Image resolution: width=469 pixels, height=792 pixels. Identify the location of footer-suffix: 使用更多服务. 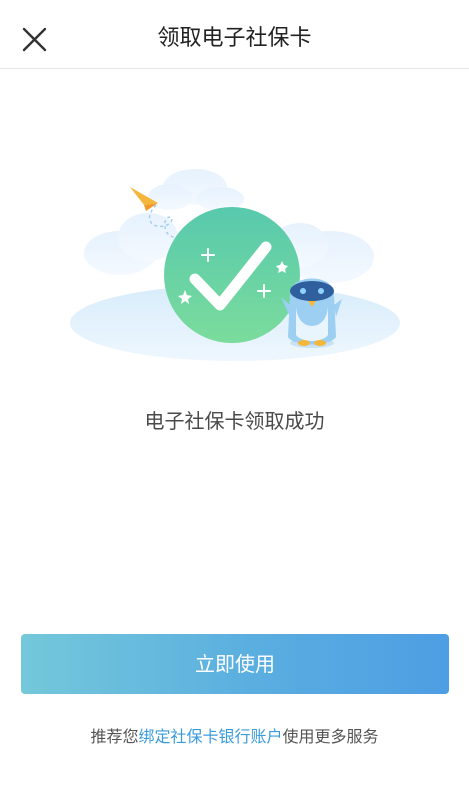
(330, 736).